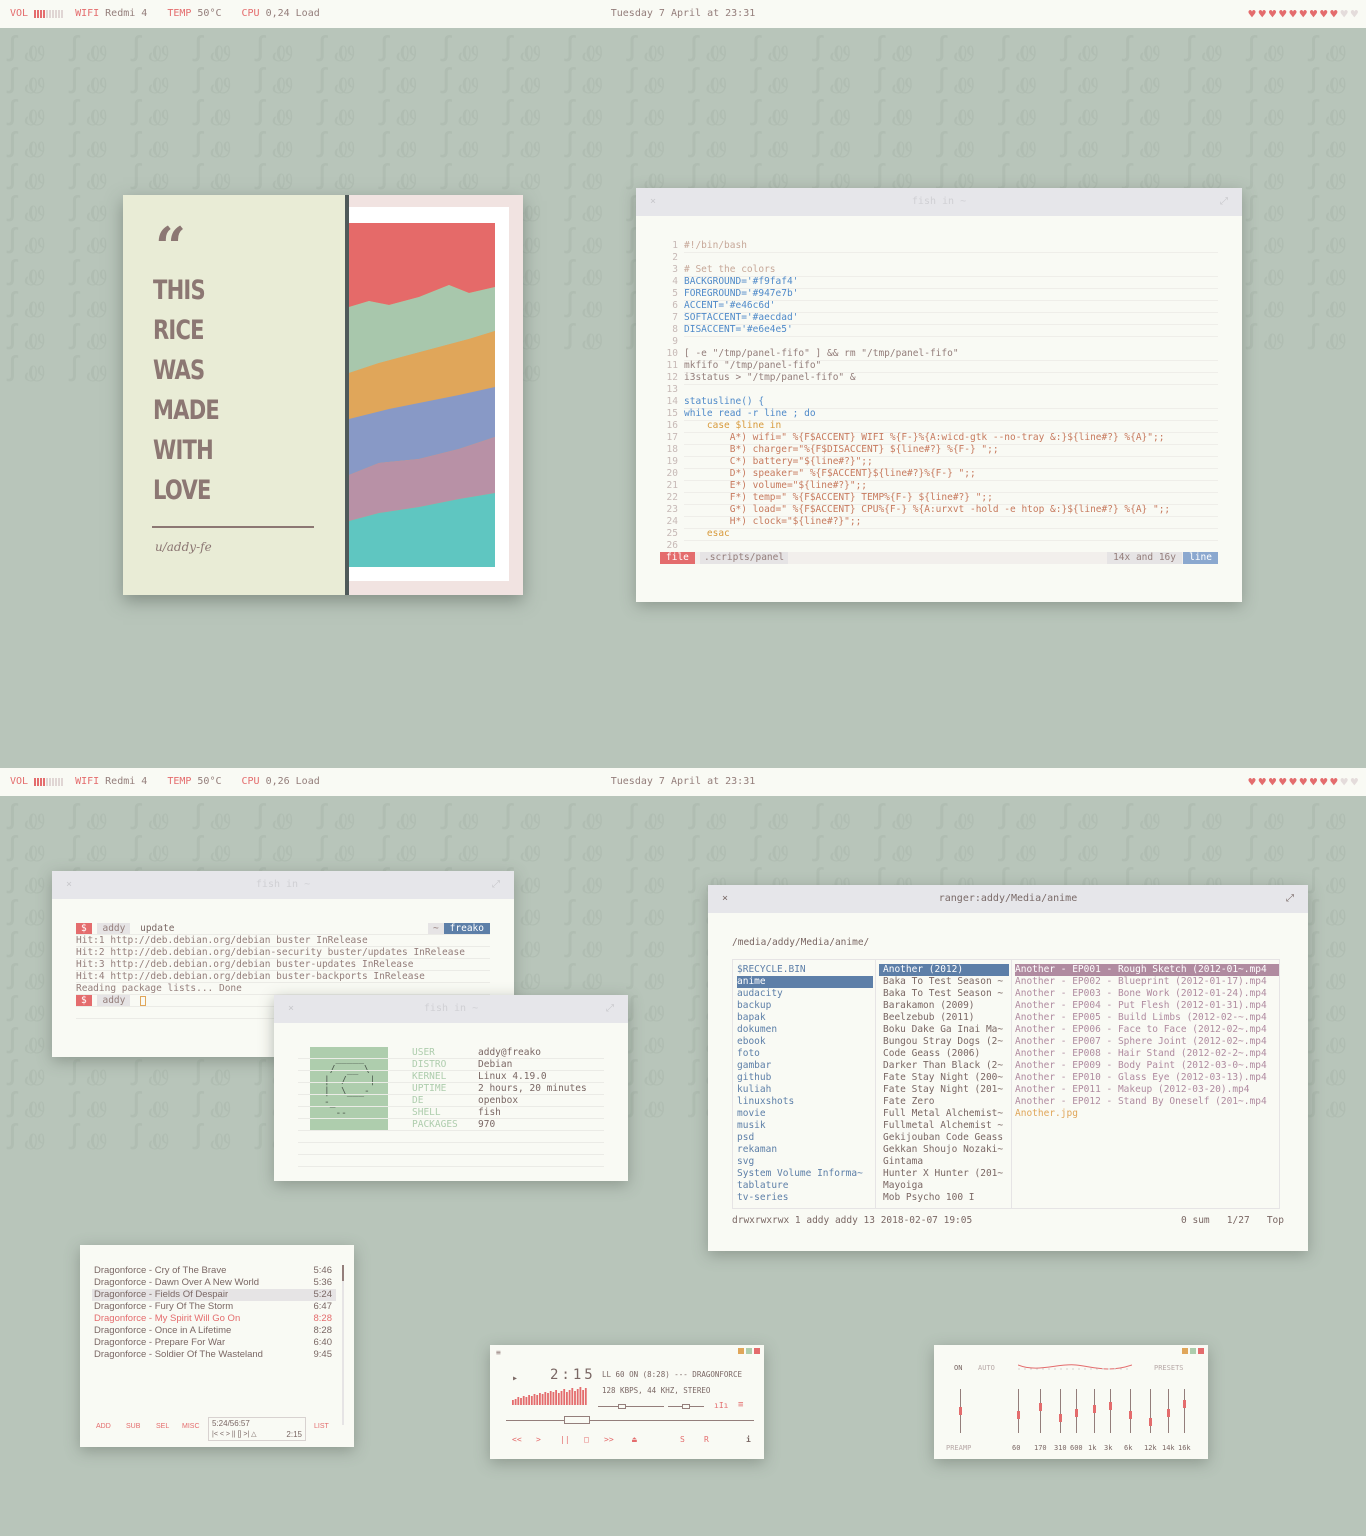  What do you see at coordinates (630, 1420) in the screenshot?
I see `seek-bar` at bounding box center [630, 1420].